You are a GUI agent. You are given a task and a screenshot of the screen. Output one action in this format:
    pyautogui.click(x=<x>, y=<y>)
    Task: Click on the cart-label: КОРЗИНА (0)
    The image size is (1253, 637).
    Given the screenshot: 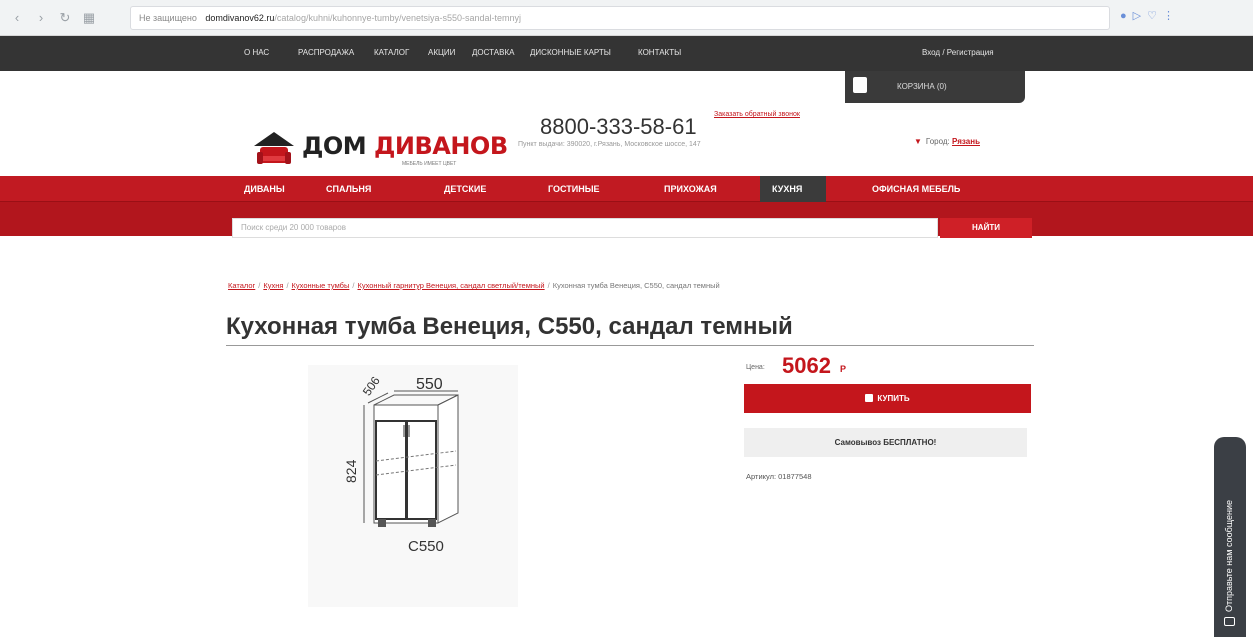 What is the action you would take?
    pyautogui.click(x=922, y=86)
    